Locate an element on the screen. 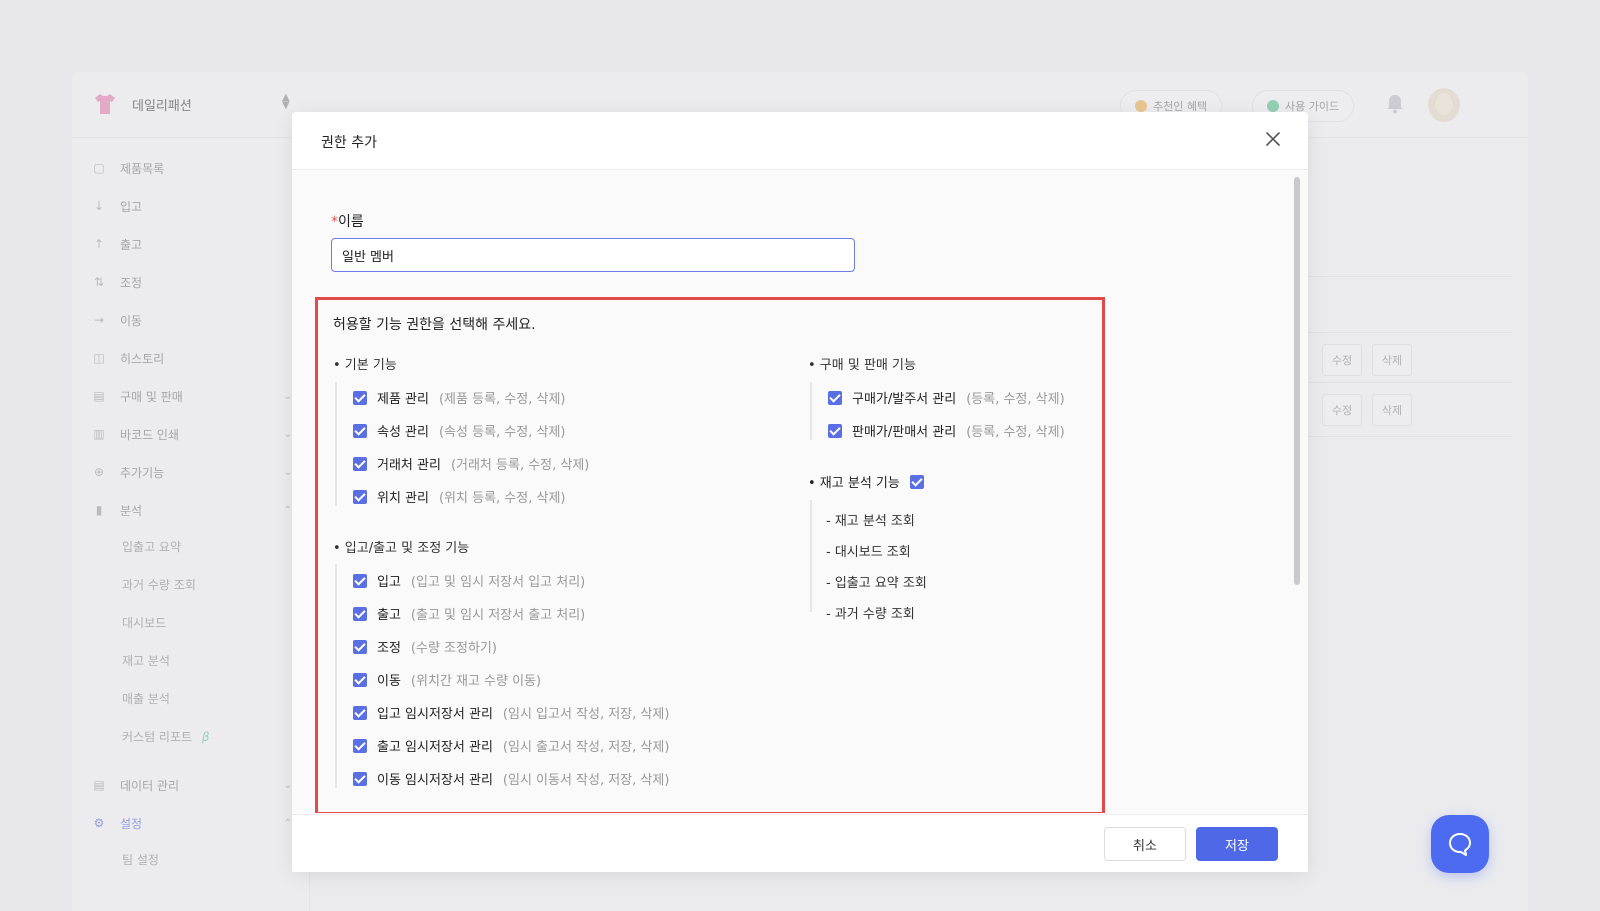 This screenshot has width=1600, height=911. perm-outbound-draft: 출고 임시저장서 관리 (임시 출고서 작성, 저장, 삭제) is located at coordinates (511, 745).